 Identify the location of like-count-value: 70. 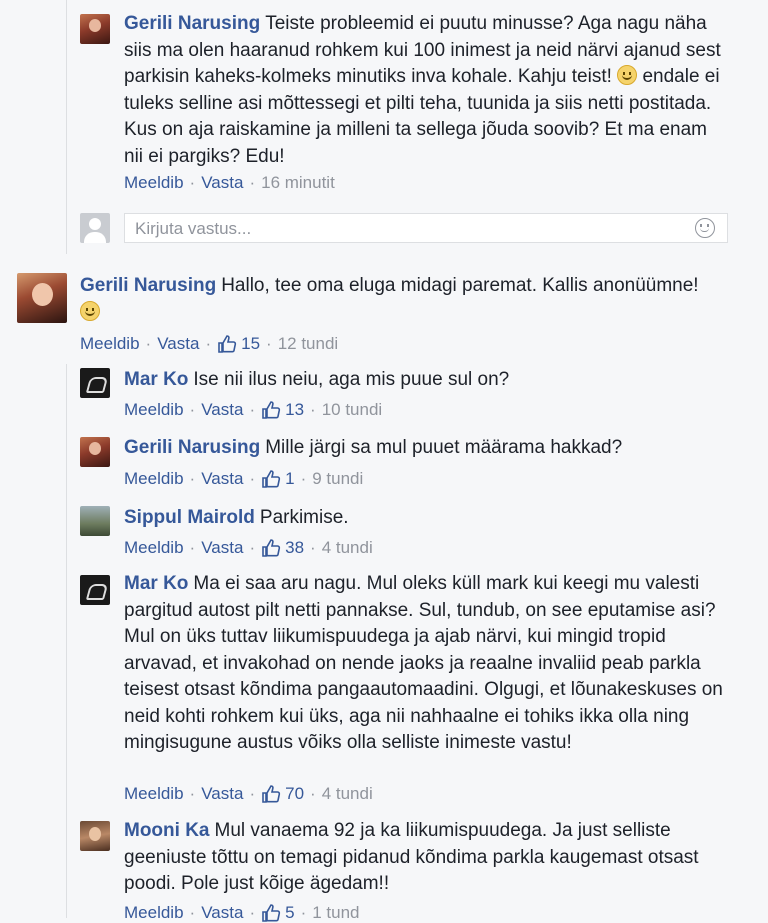
(295, 793).